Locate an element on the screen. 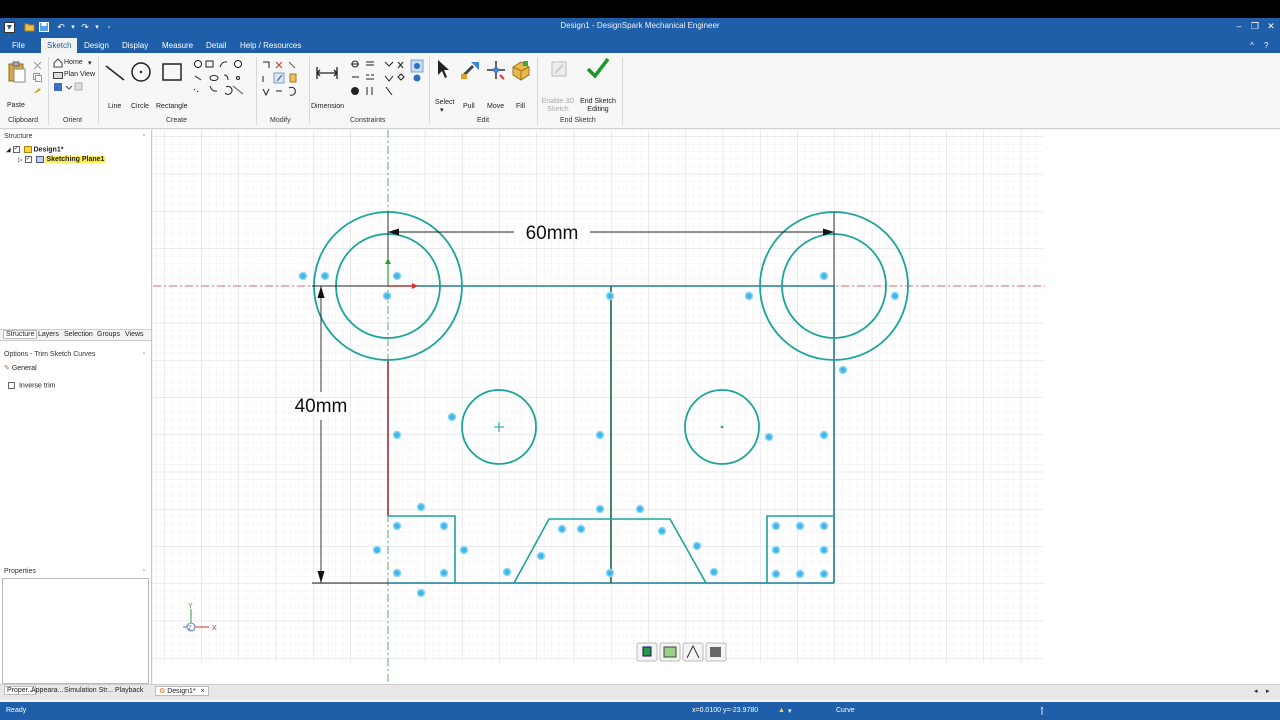 Image resolution: width=1280 pixels, height=720 pixels. tab-design: Design is located at coordinates (96, 45).